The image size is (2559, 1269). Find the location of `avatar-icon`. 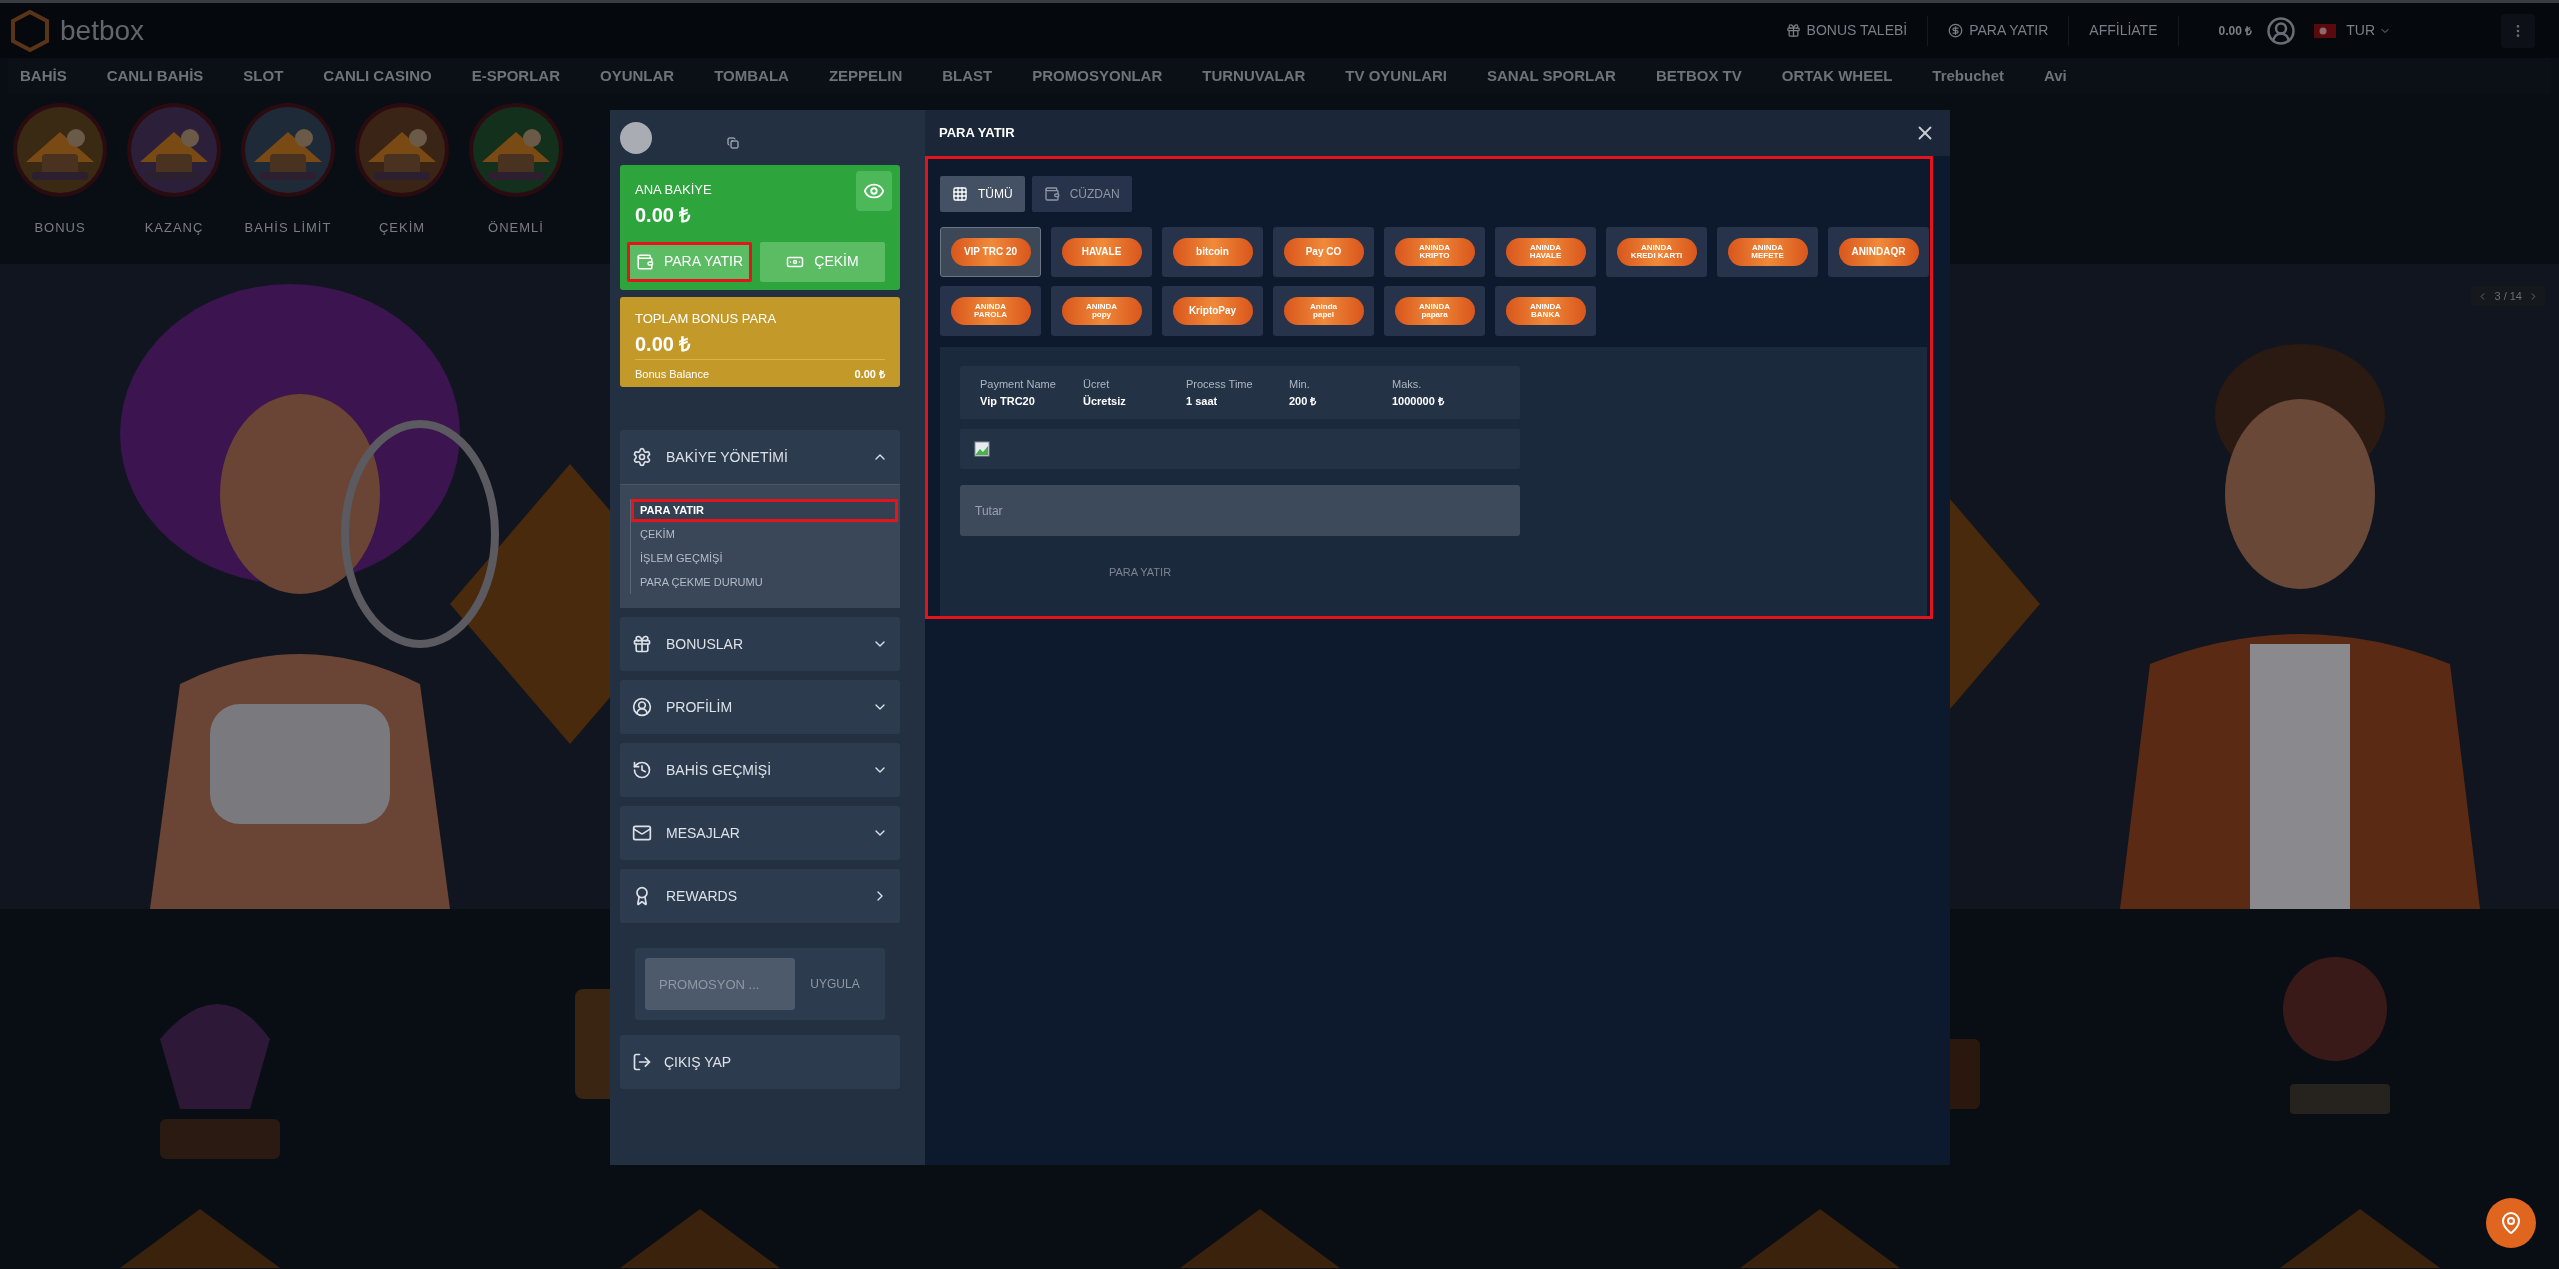

avatar-icon is located at coordinates (2281, 30).